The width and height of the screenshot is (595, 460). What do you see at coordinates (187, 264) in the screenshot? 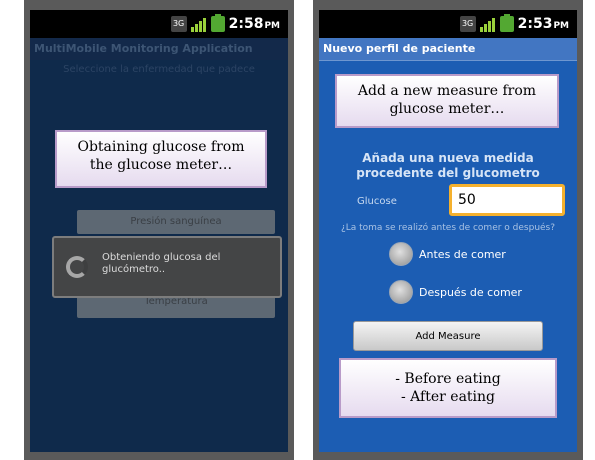
I see `progress-message: Obteniendo glucosa del glucómetro..` at bounding box center [187, 264].